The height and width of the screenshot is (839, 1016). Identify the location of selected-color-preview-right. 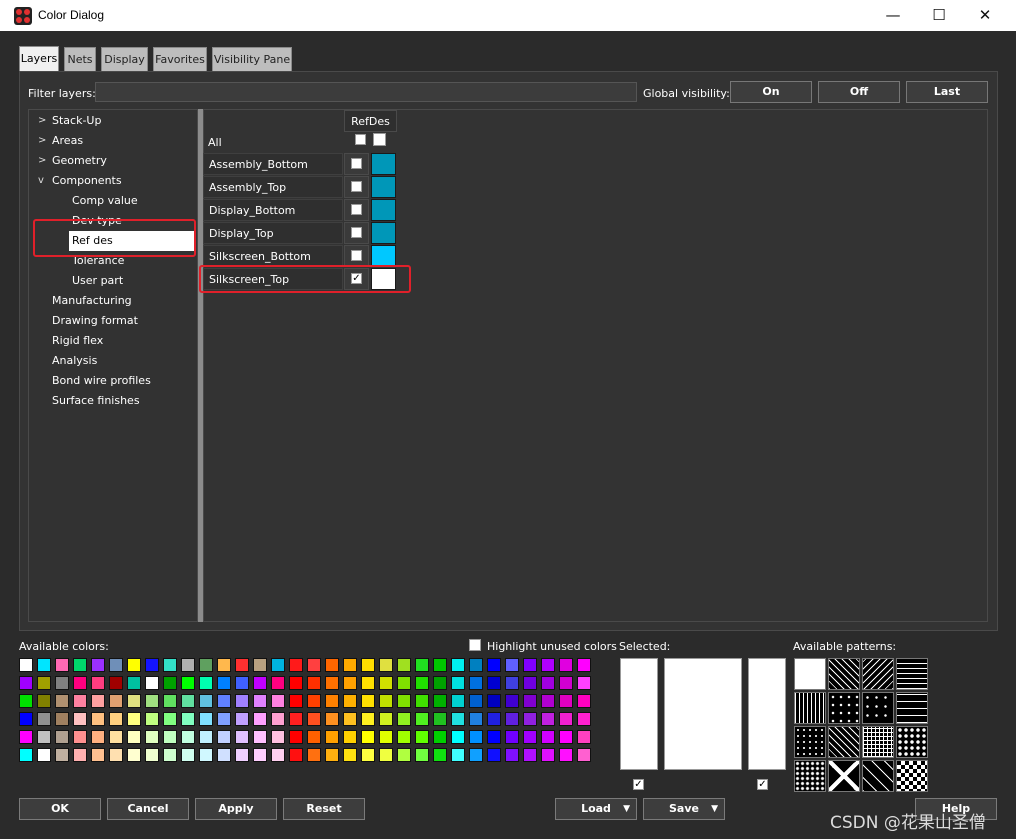
(767, 714).